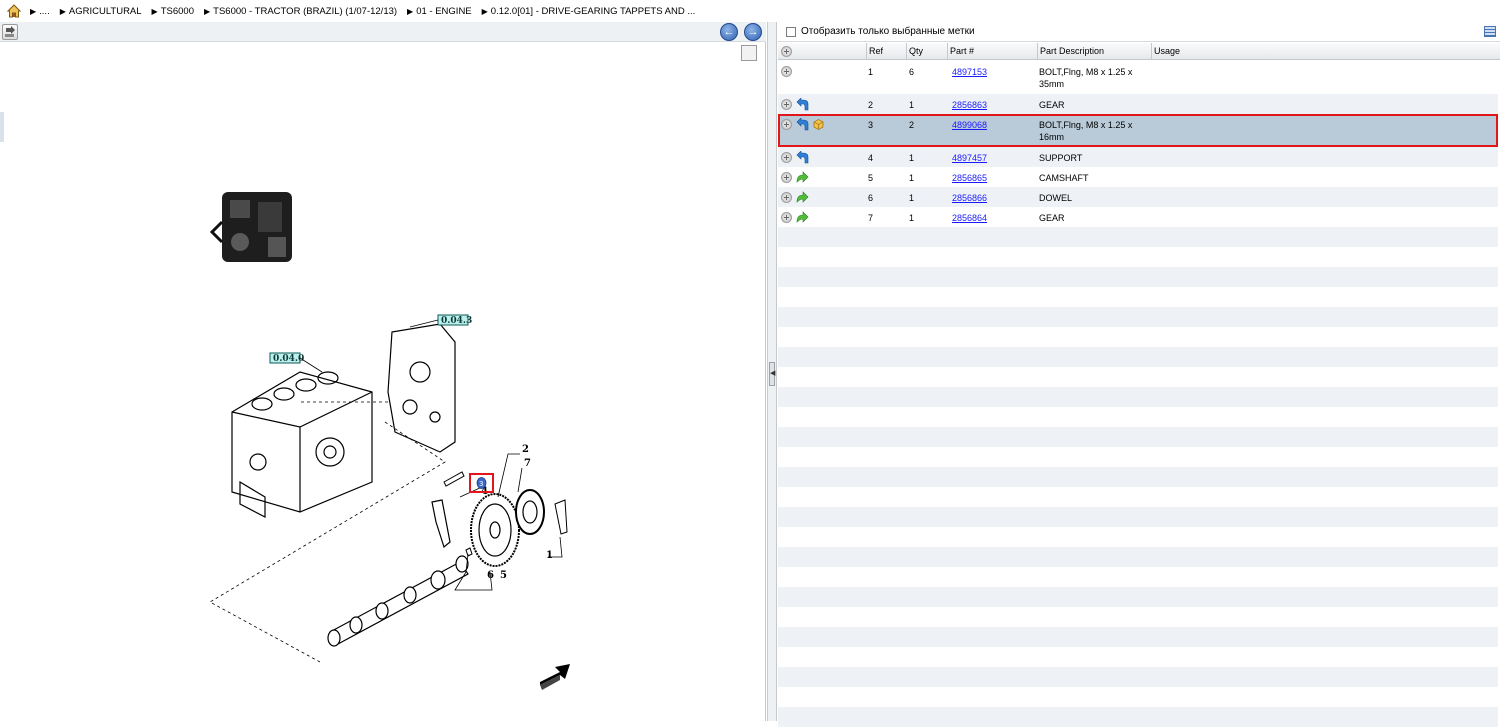 The image size is (1500, 727). Describe the element at coordinates (969, 198) in the screenshot. I see `part-number-link: 2856866` at that location.